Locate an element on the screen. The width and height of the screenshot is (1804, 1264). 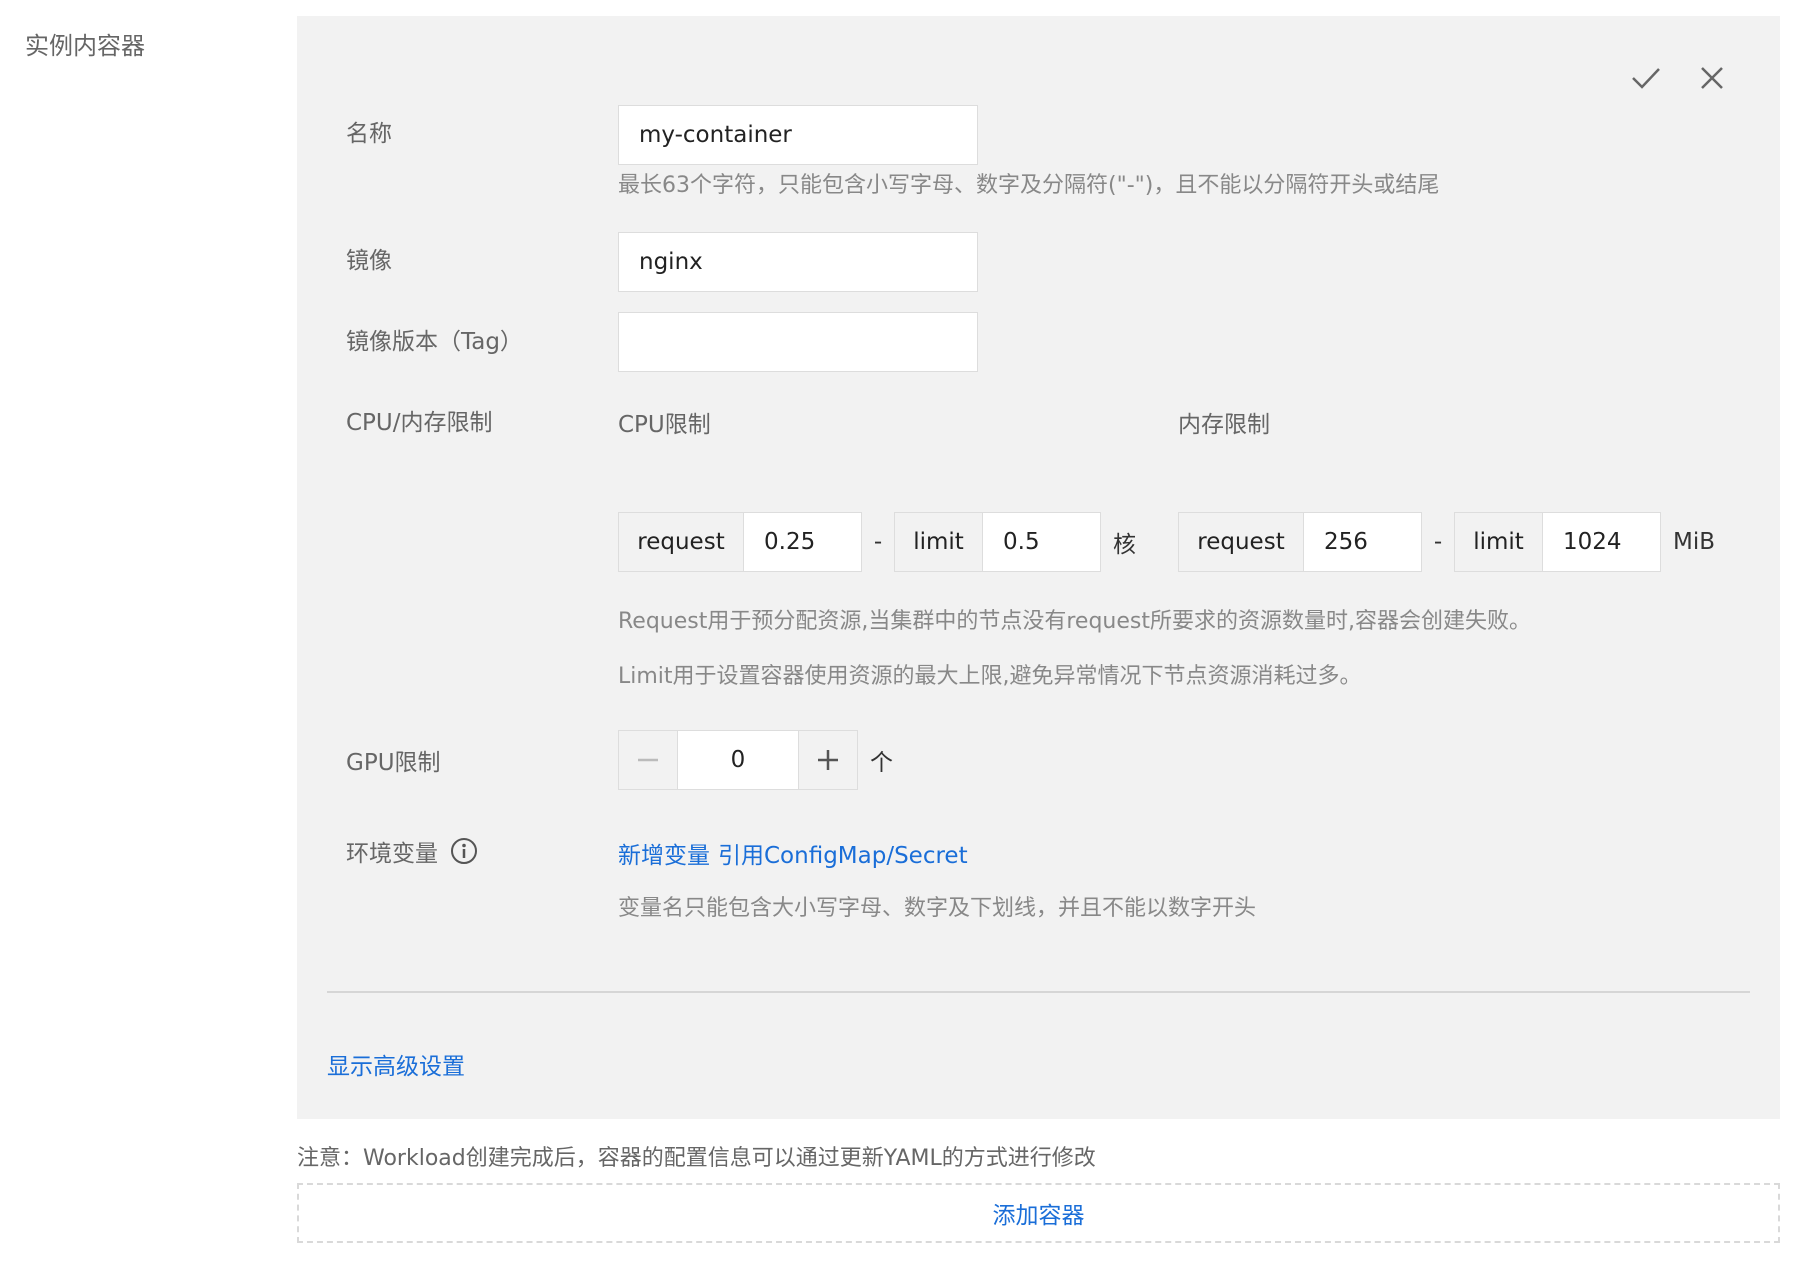
tag-label: 镜像版本（Tag） is located at coordinates (434, 342).